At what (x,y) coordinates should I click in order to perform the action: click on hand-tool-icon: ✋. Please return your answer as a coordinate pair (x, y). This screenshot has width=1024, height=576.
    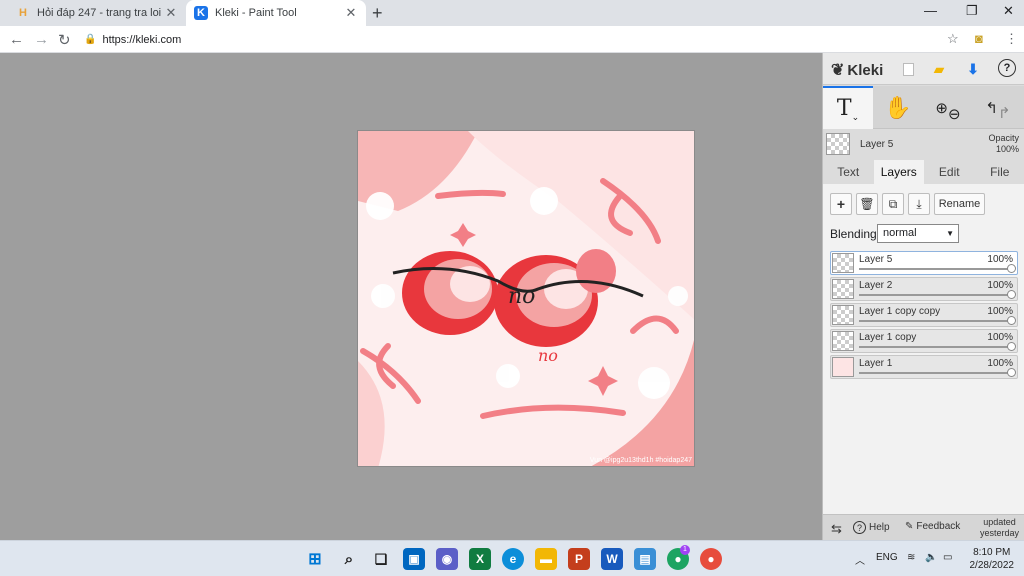
    Looking at the image, I should click on (898, 107).